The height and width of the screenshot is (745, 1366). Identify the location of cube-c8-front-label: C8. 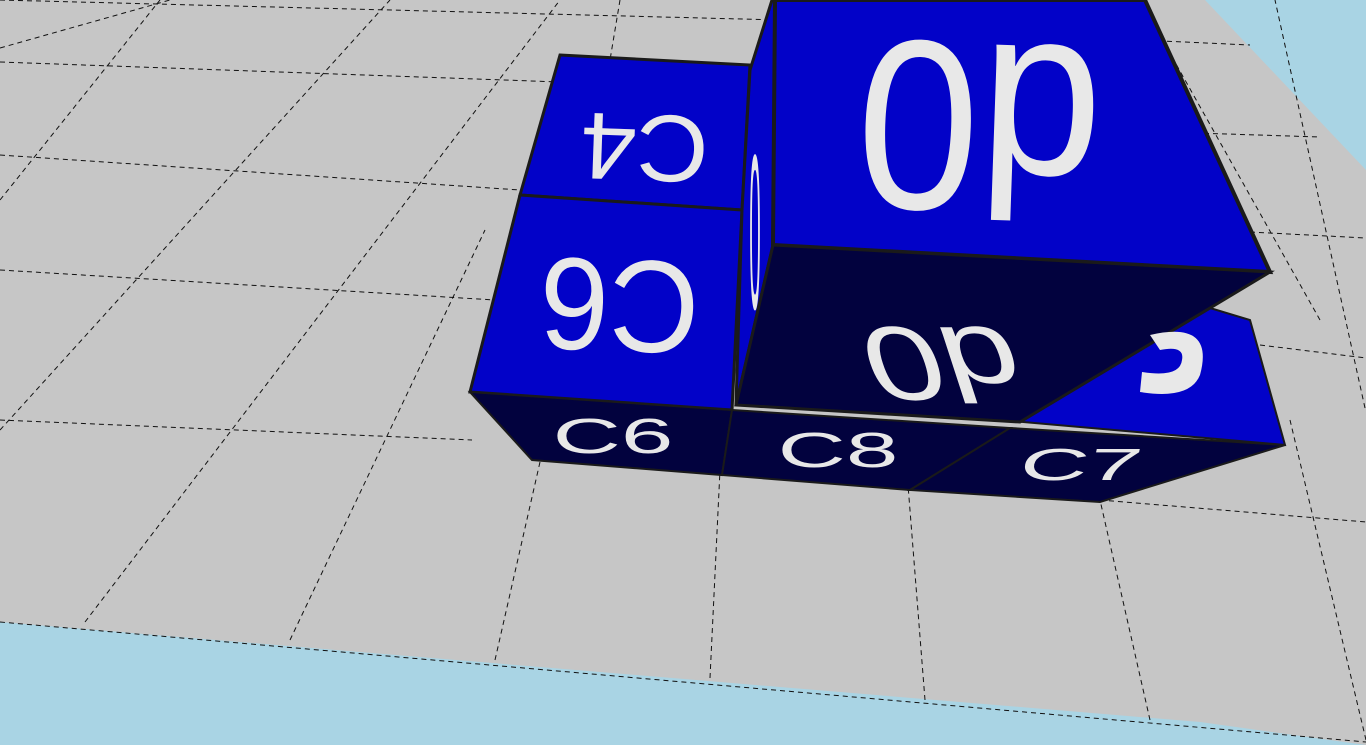
(838, 449).